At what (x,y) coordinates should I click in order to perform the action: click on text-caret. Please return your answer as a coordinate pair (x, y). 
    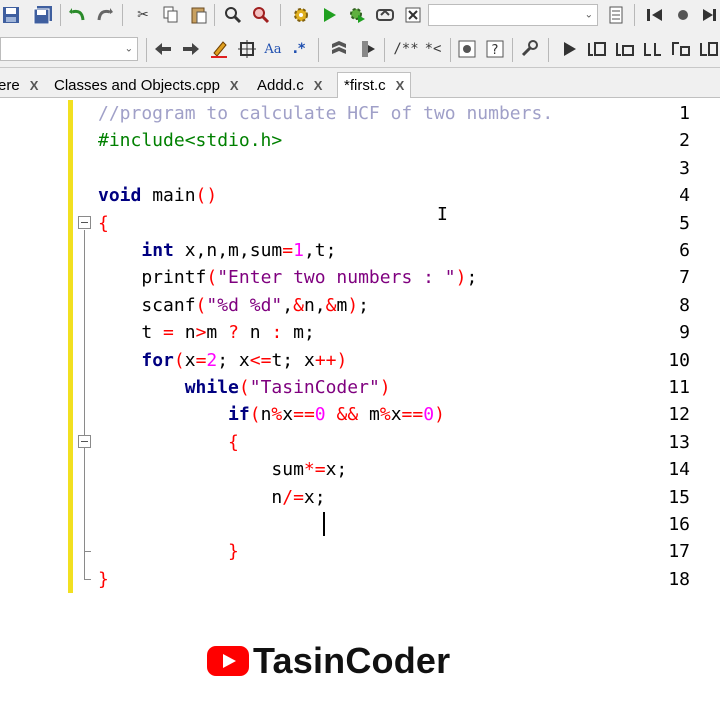
    Looking at the image, I should click on (324, 524).